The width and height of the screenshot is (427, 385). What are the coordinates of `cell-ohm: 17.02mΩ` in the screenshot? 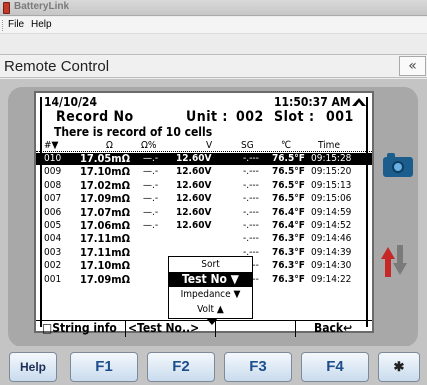 It's located at (105, 185).